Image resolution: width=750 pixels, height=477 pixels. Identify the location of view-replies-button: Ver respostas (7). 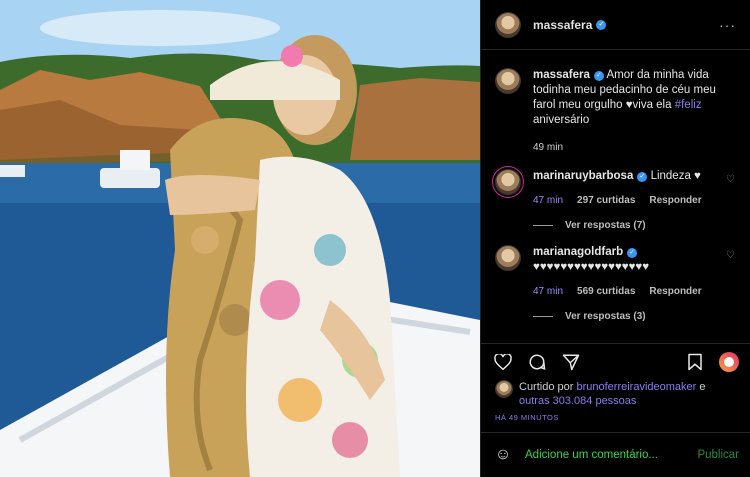
(634, 225).